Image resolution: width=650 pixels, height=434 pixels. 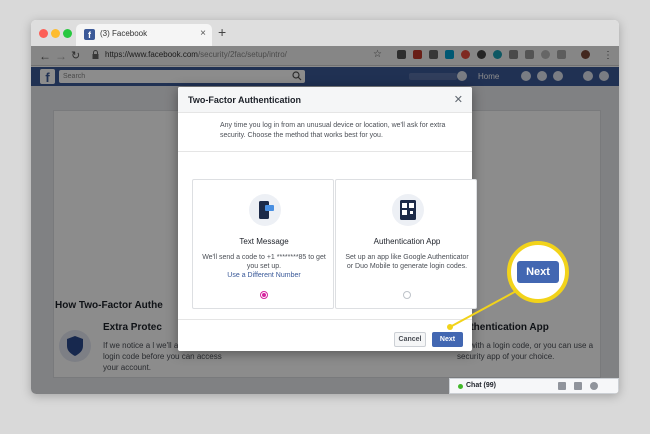 I want to click on browser-tab: f (3) Facebook ×, so click(x=144, y=35).